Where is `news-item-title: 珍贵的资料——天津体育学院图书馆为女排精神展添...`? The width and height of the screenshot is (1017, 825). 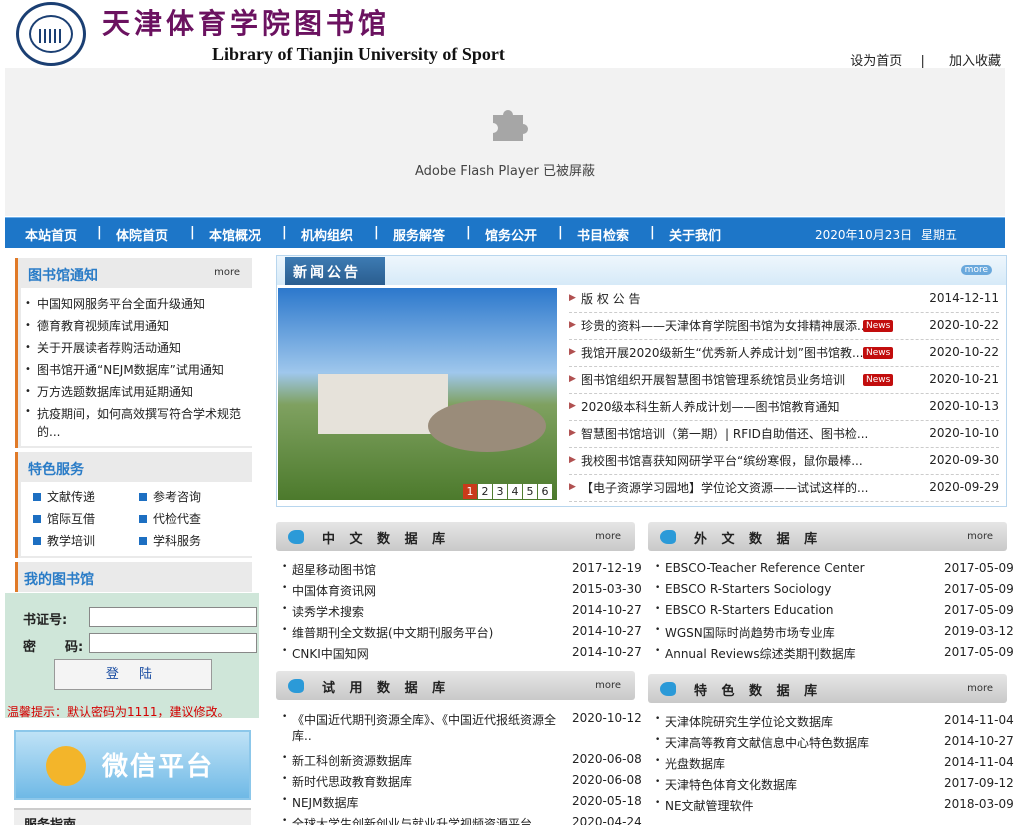
news-item-title: 珍贵的资料——天津体育学院图书馆为女排精神展添... is located at coordinates (725, 326).